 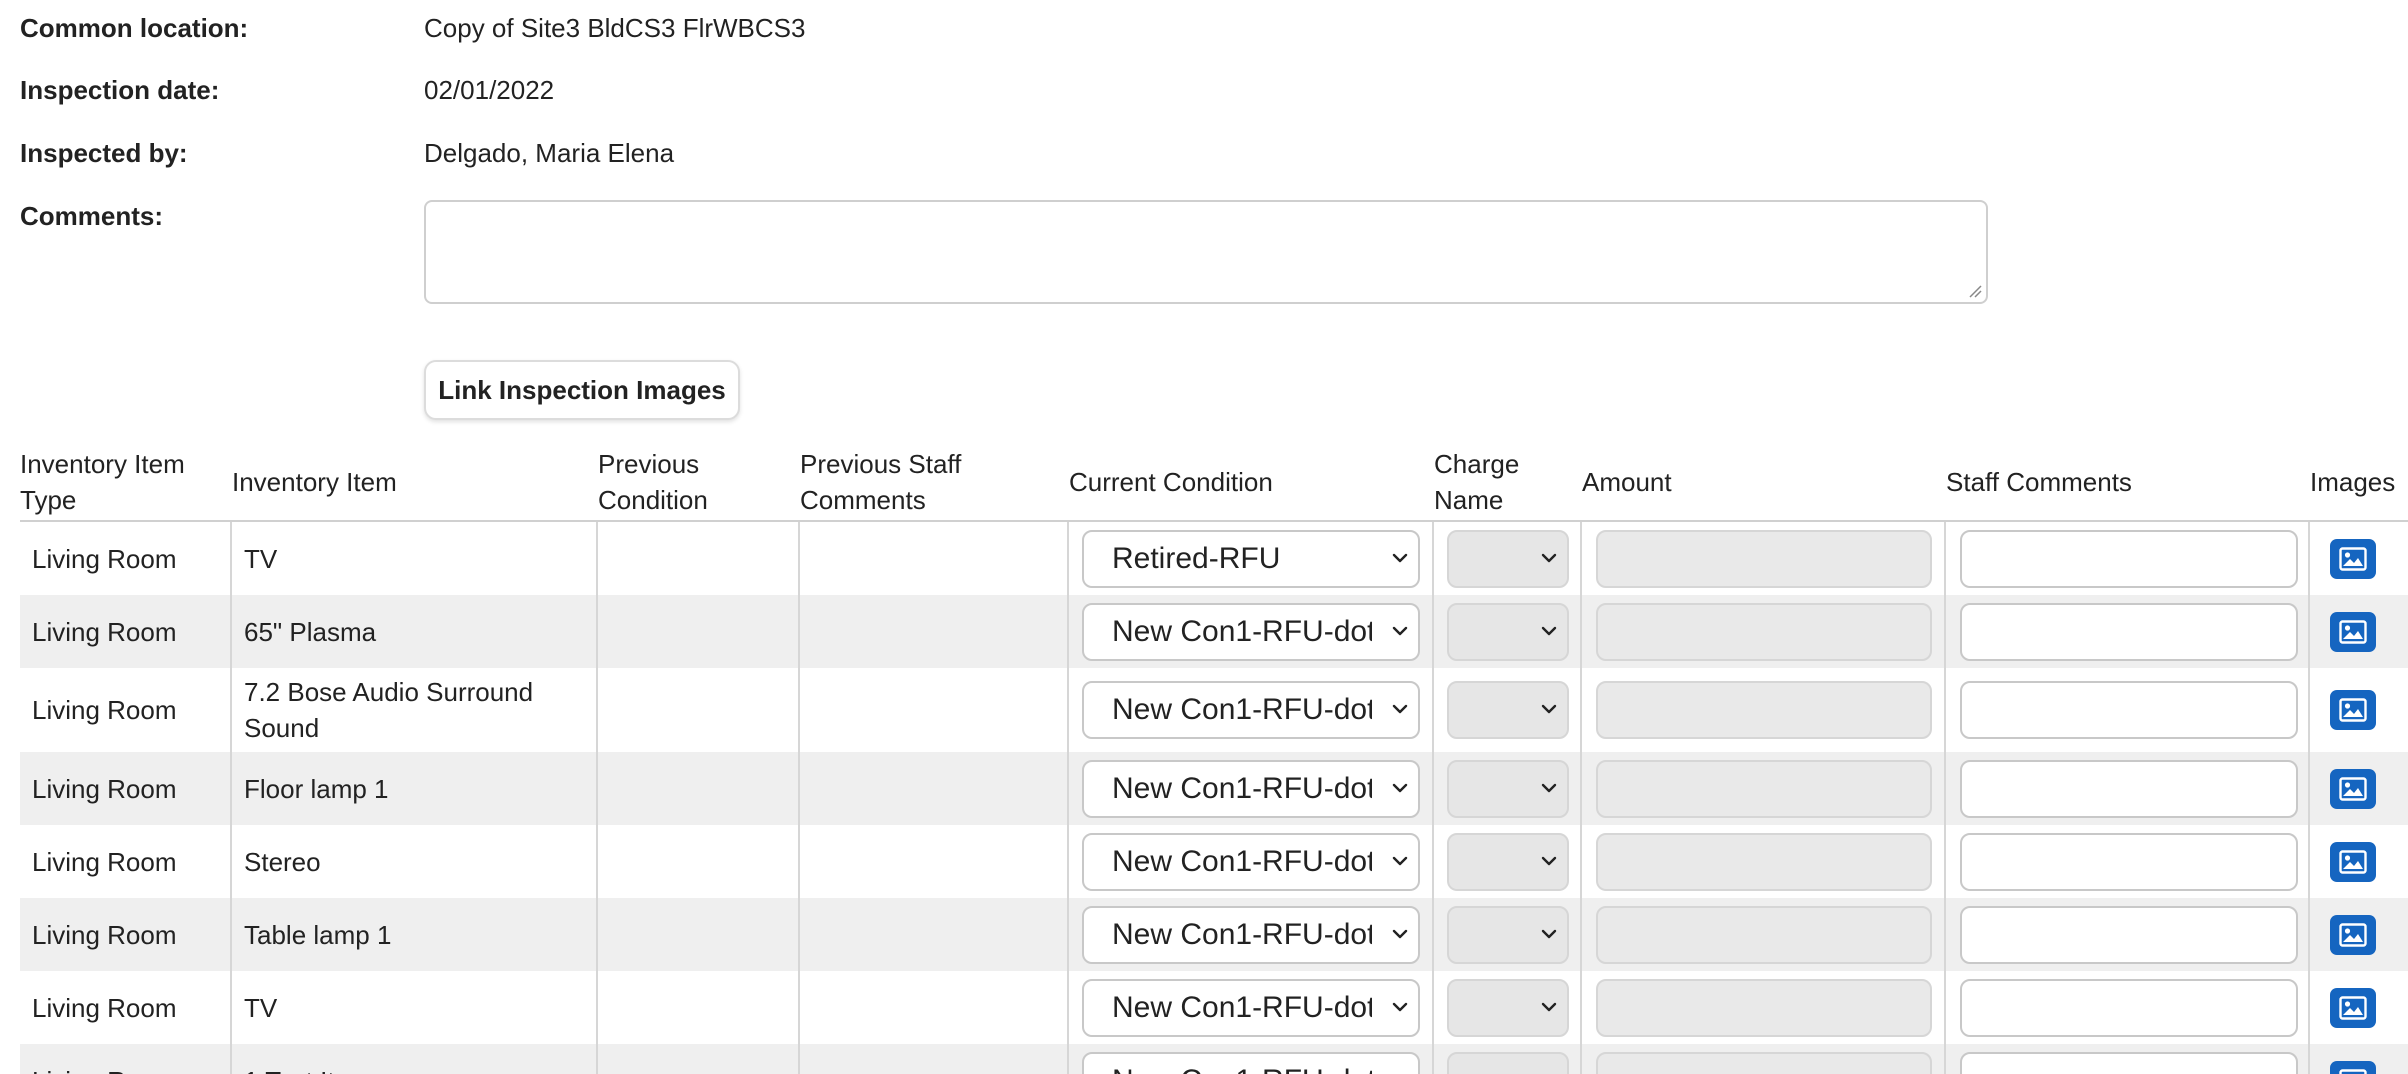 I want to click on item-name: 65" Plasma, so click(x=310, y=632).